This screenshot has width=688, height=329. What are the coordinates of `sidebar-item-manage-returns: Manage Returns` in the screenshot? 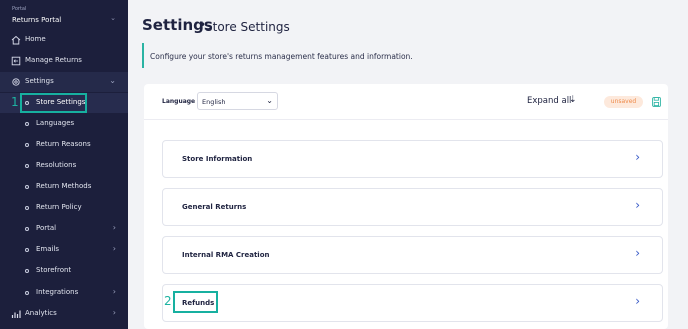 It's located at (64, 61).